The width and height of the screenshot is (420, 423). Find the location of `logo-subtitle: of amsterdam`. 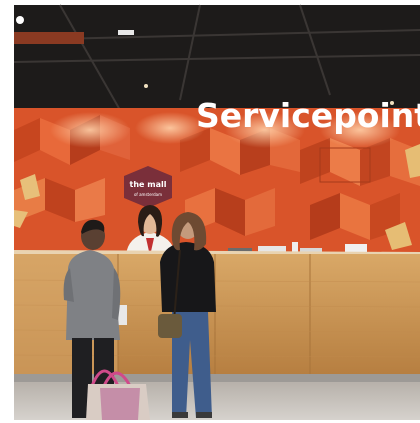

logo-subtitle: of amsterdam is located at coordinates (148, 194).